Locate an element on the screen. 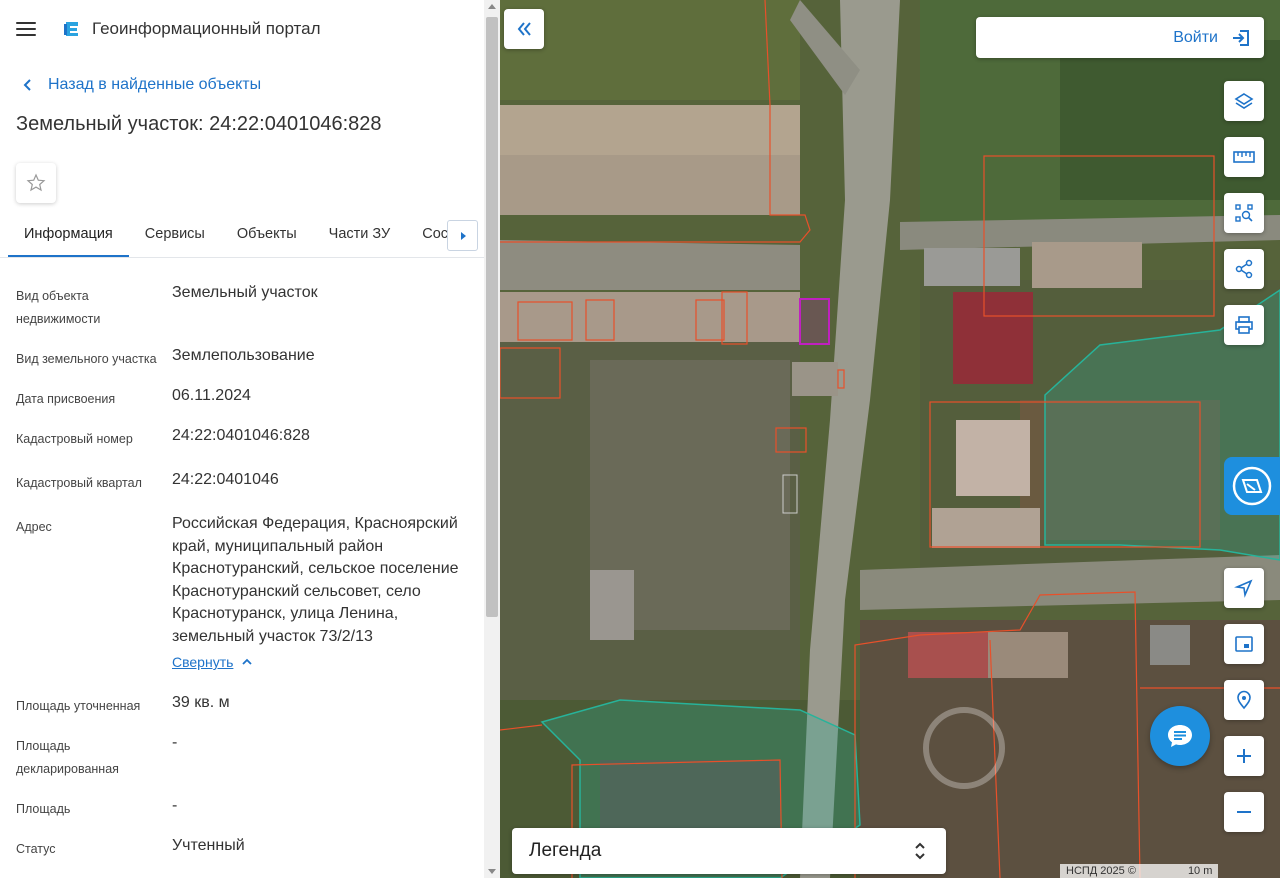  info-row: Кадастровый квартал 24:22:0401046 is located at coordinates (250, 482).